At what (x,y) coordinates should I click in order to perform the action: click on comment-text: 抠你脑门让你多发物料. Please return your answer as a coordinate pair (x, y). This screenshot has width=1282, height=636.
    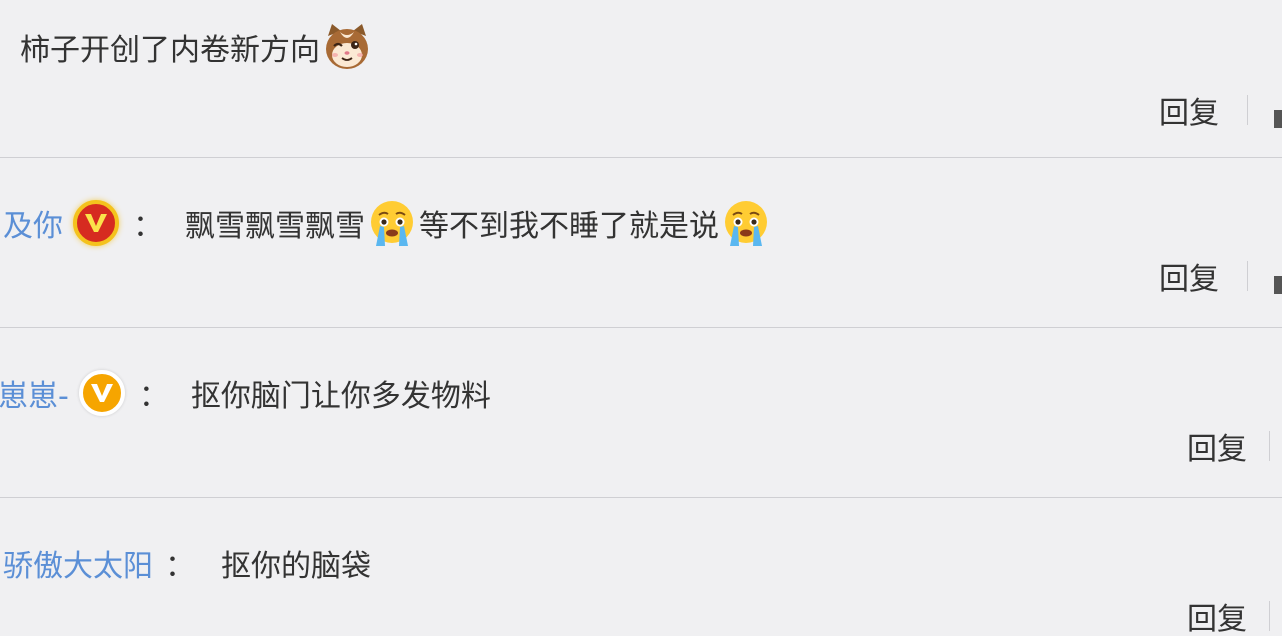
    Looking at the image, I should click on (340, 396).